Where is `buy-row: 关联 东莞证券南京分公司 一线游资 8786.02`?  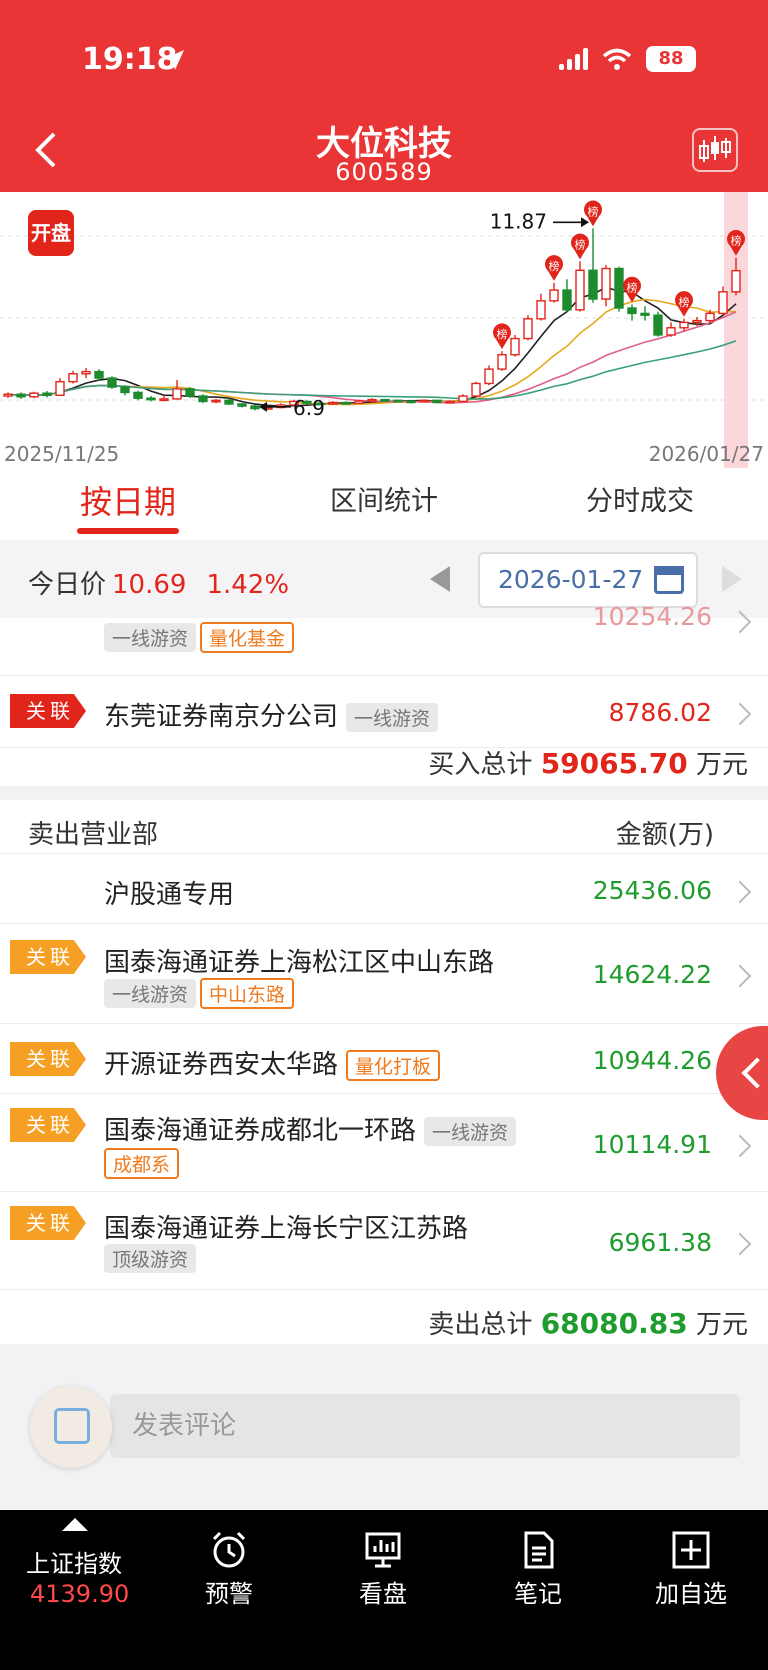
buy-row: 关联 东莞证券南京分公司 一线游资 8786.02 is located at coordinates (384, 712).